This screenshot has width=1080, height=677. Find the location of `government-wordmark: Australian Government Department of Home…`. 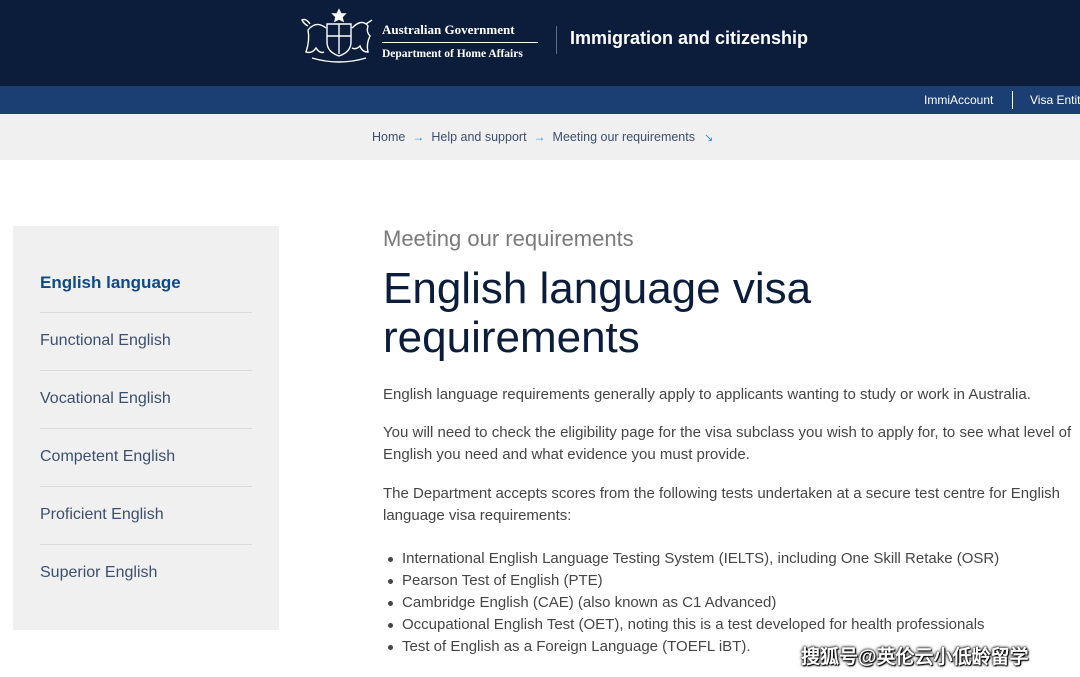

government-wordmark: Australian Government Department of Home… is located at coordinates (460, 41).